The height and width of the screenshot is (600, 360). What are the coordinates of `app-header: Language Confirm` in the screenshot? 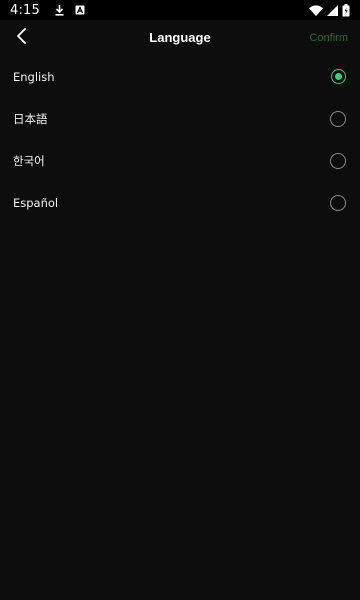 It's located at (180, 38).